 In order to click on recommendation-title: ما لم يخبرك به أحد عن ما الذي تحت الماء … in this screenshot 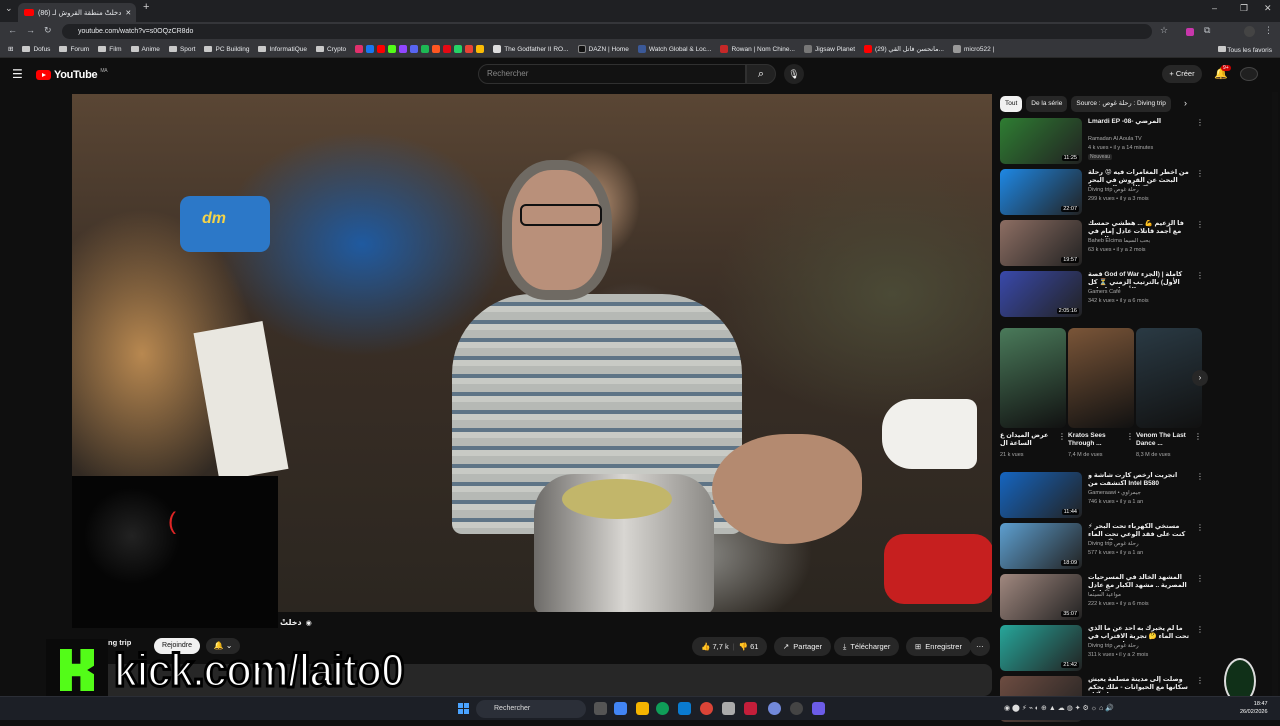, I will do `click(1140, 633)`.